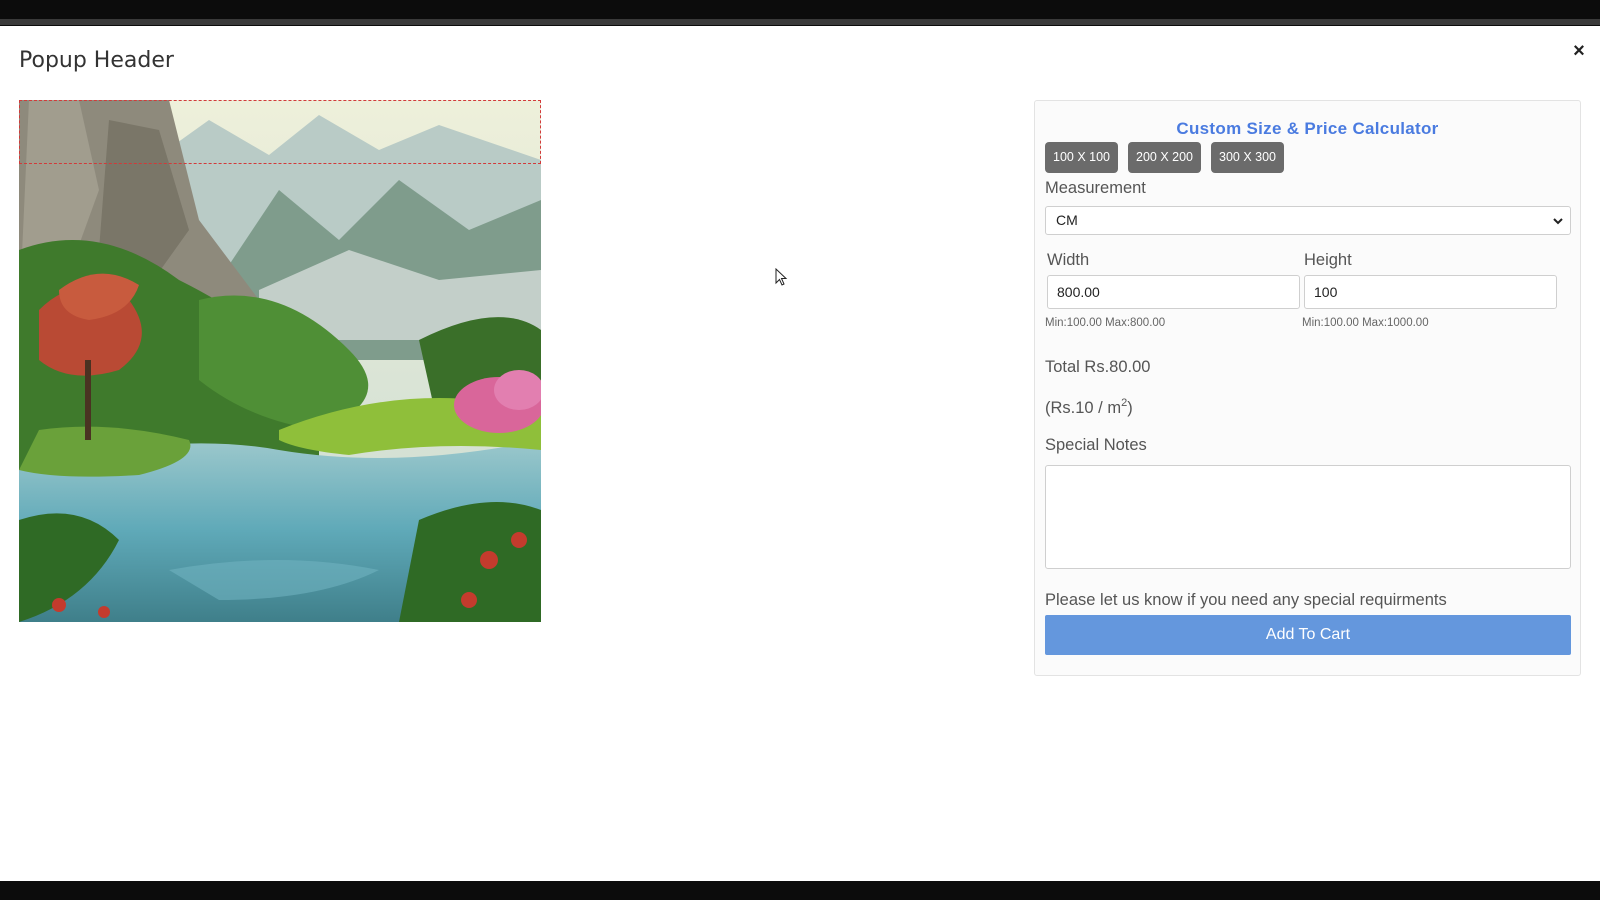 This screenshot has width=1600, height=900. Describe the element at coordinates (1308, 517) in the screenshot. I see `special-notes-textarea` at that location.